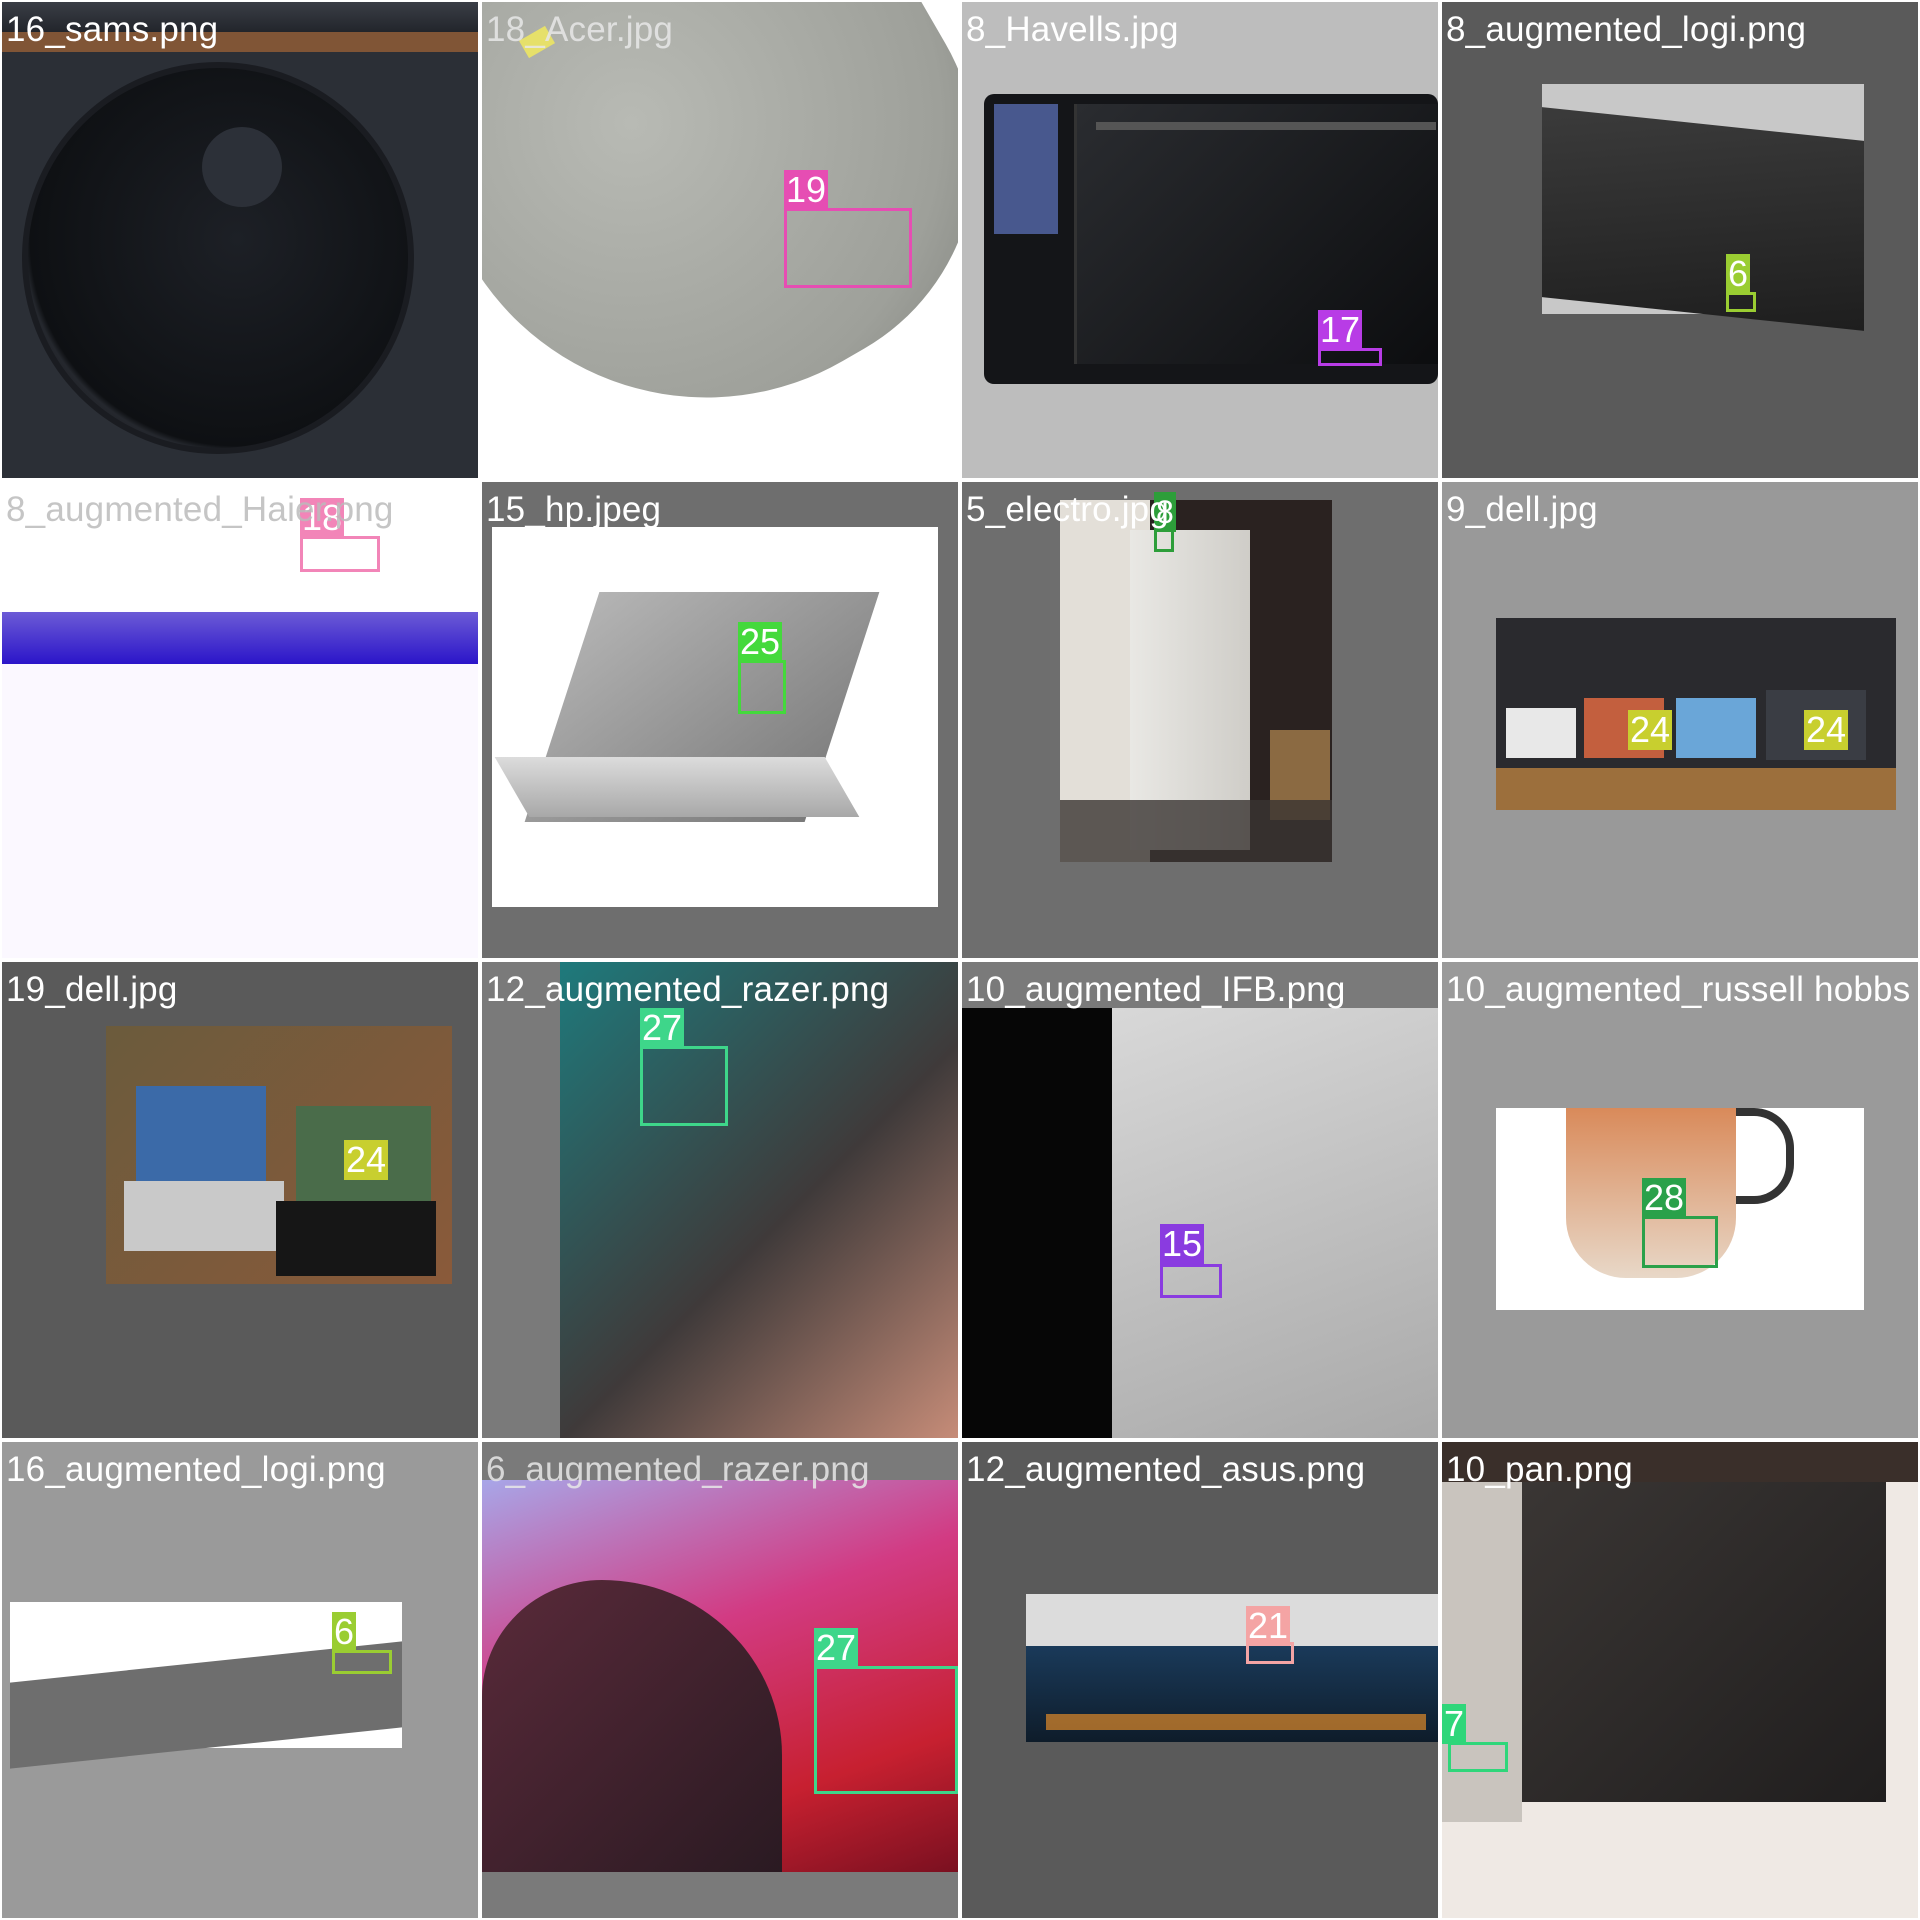 This screenshot has width=1920, height=1920. What do you see at coordinates (1156, 989) in the screenshot?
I see `file-name: 10_augmented_IFB.png` at bounding box center [1156, 989].